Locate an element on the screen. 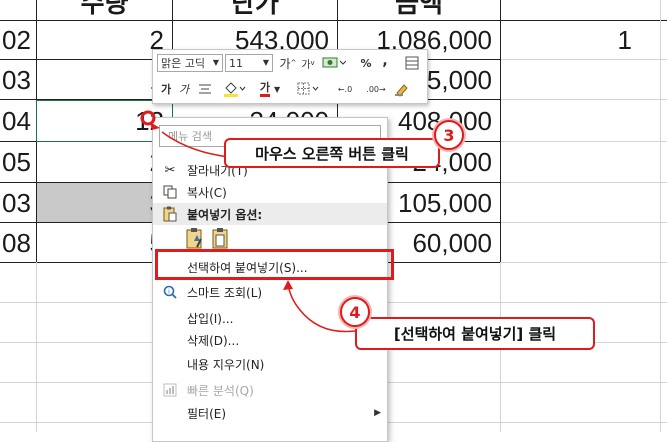 This screenshot has height=442, width=667. highlight-paste-special is located at coordinates (274, 264).